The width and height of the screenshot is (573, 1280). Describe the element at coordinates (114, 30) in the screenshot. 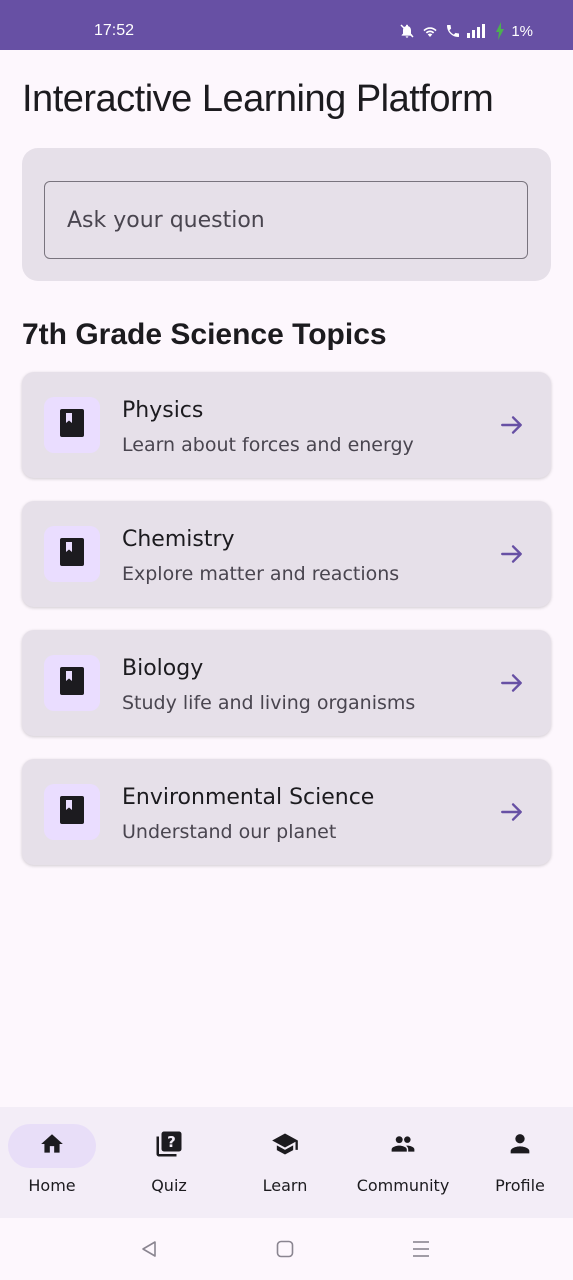

I see `status-time: 17:52` at that location.